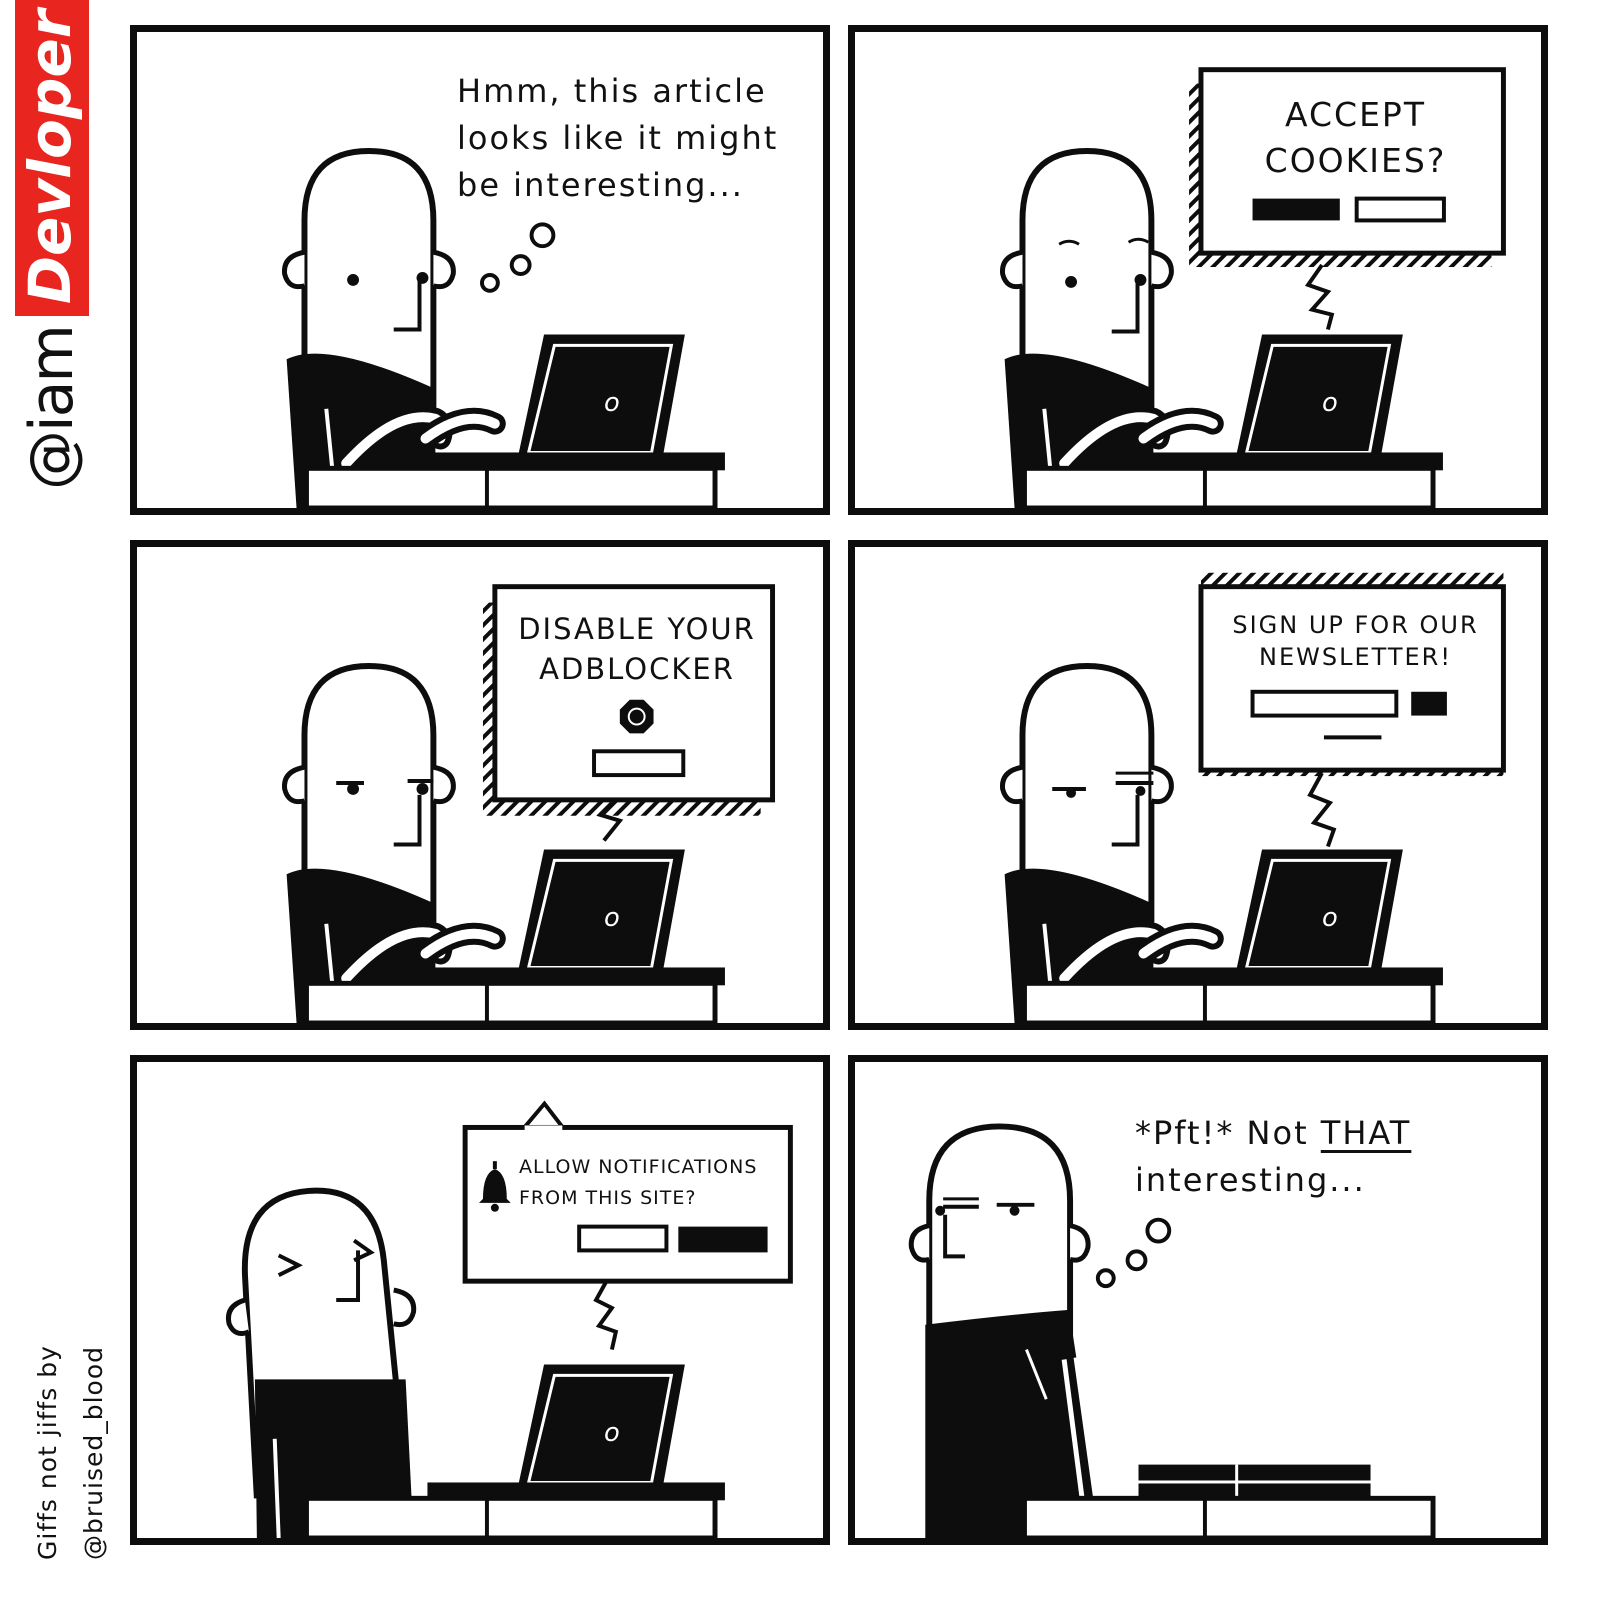  Describe the element at coordinates (1355, 641) in the screenshot. I see `newsletter-popup-text: SIGN UP FOR OUR NEWSLETTER!` at that location.